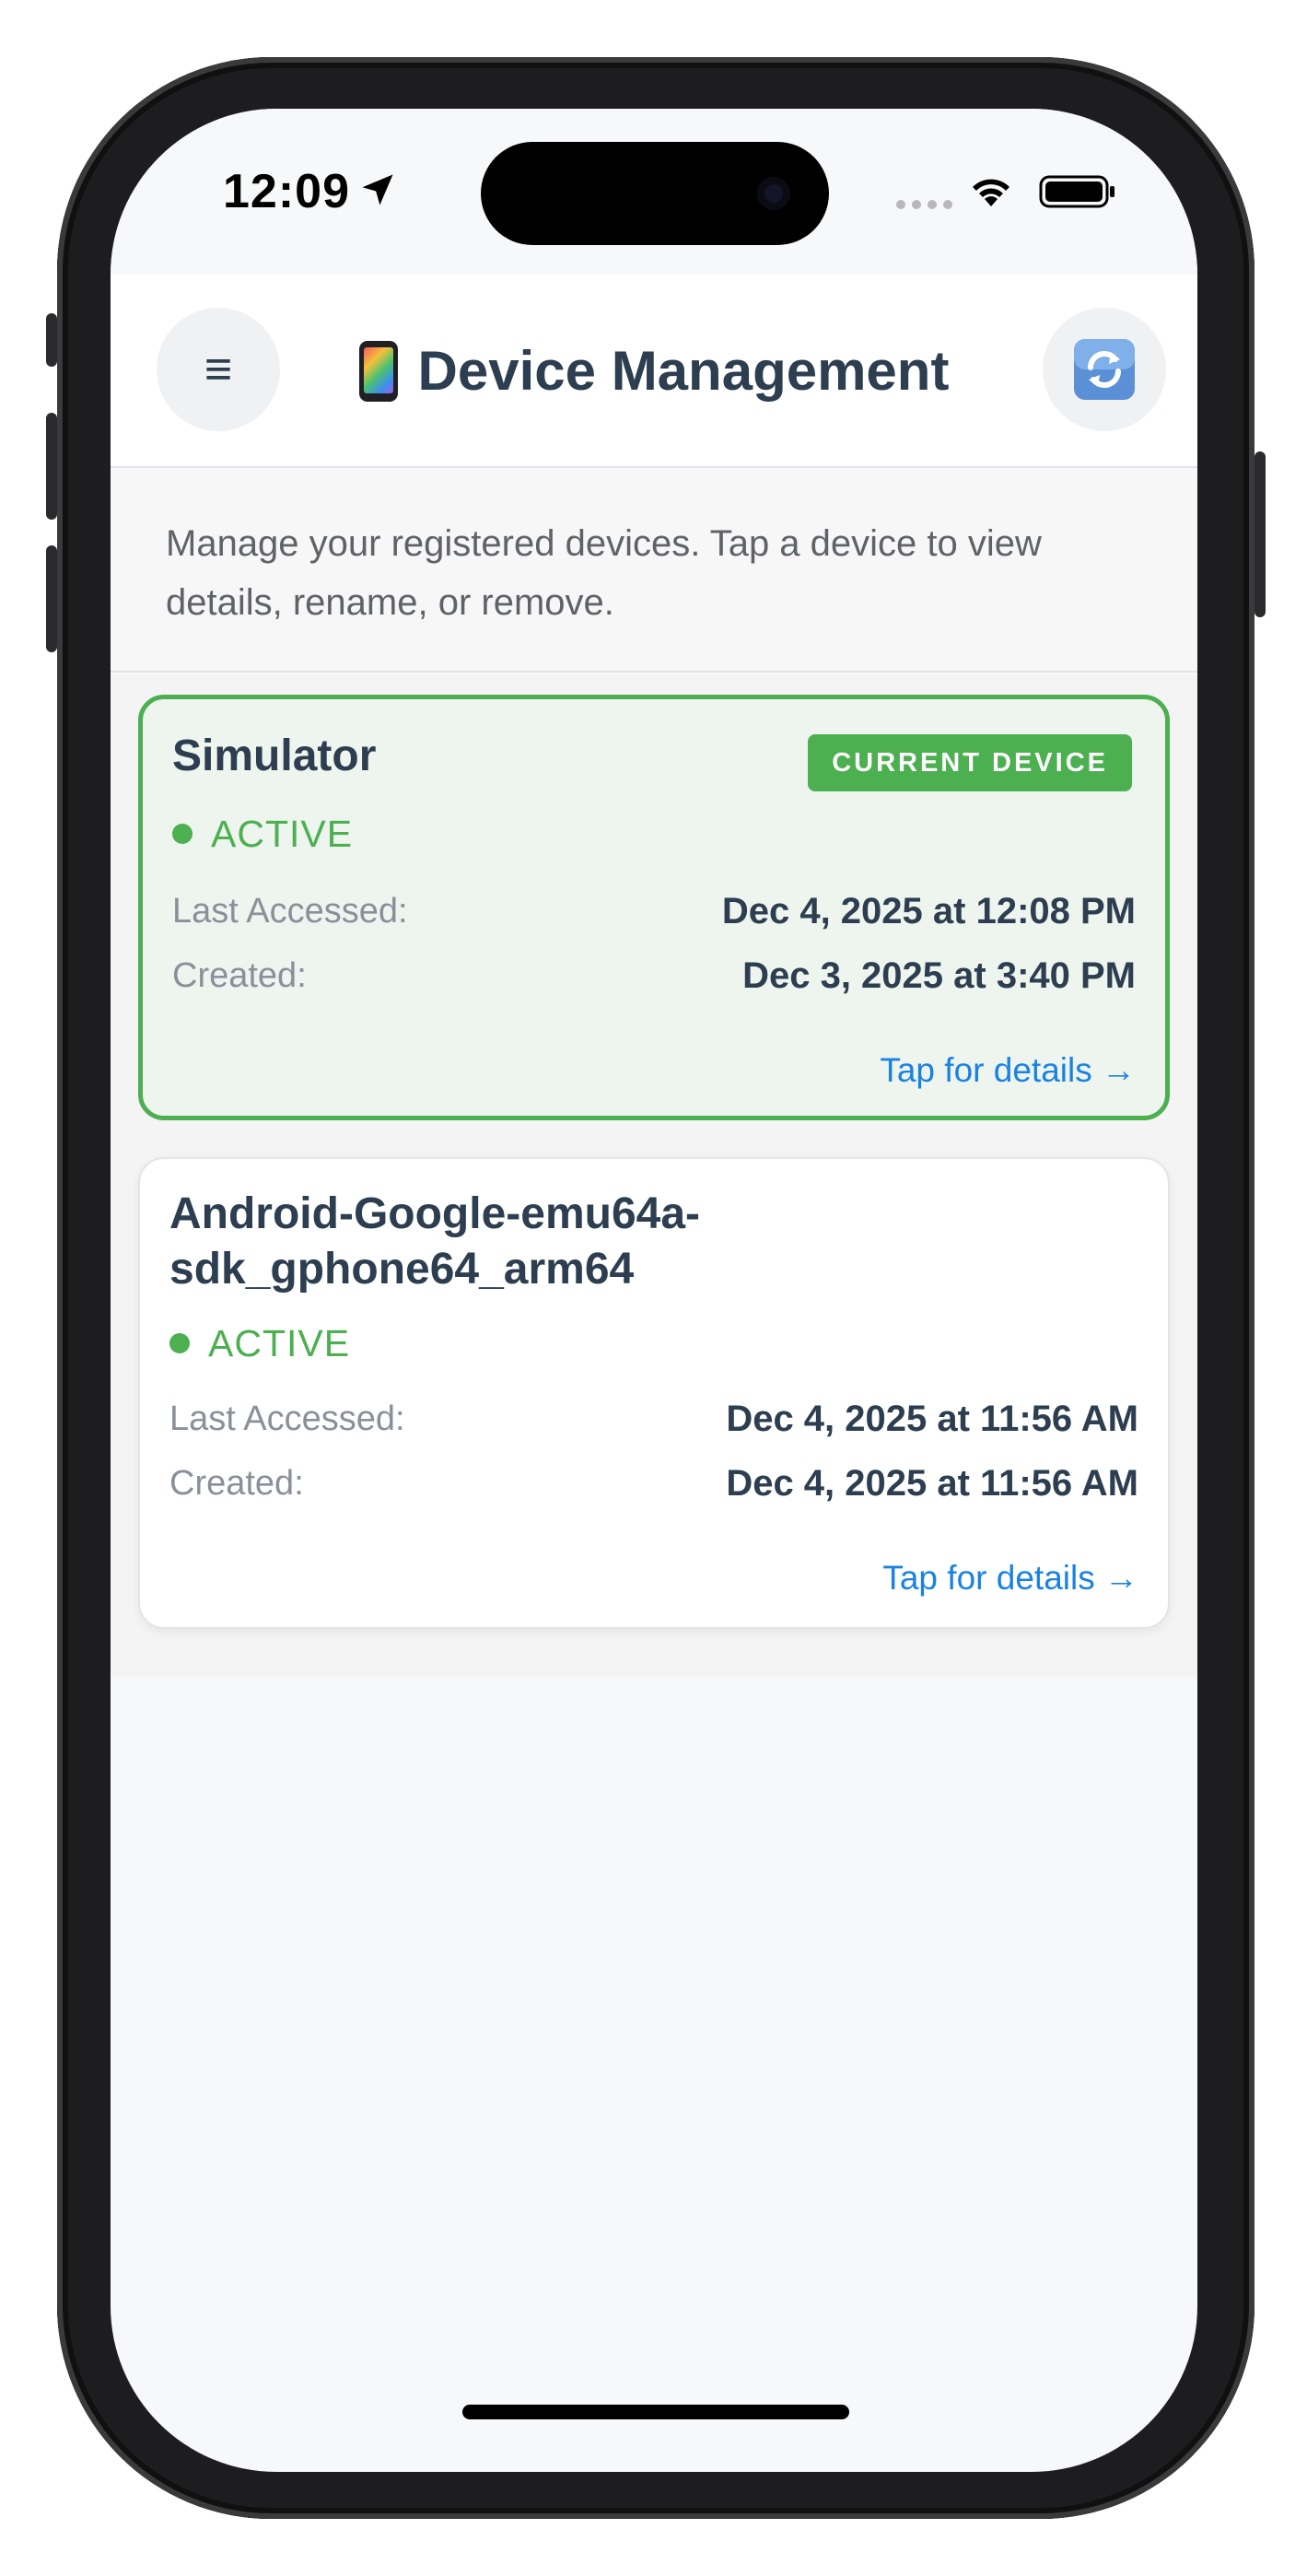  I want to click on menu-button: ≡, so click(219, 369).